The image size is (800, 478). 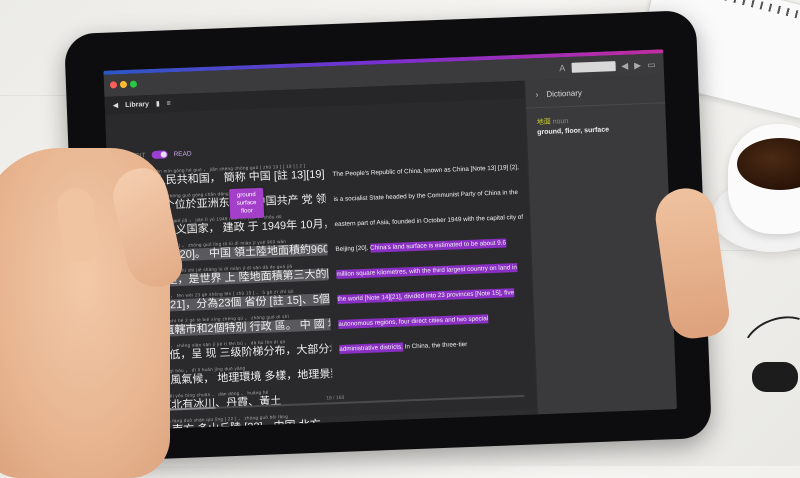 I want to click on nav-forward-icon: ▶, so click(x=637, y=65).